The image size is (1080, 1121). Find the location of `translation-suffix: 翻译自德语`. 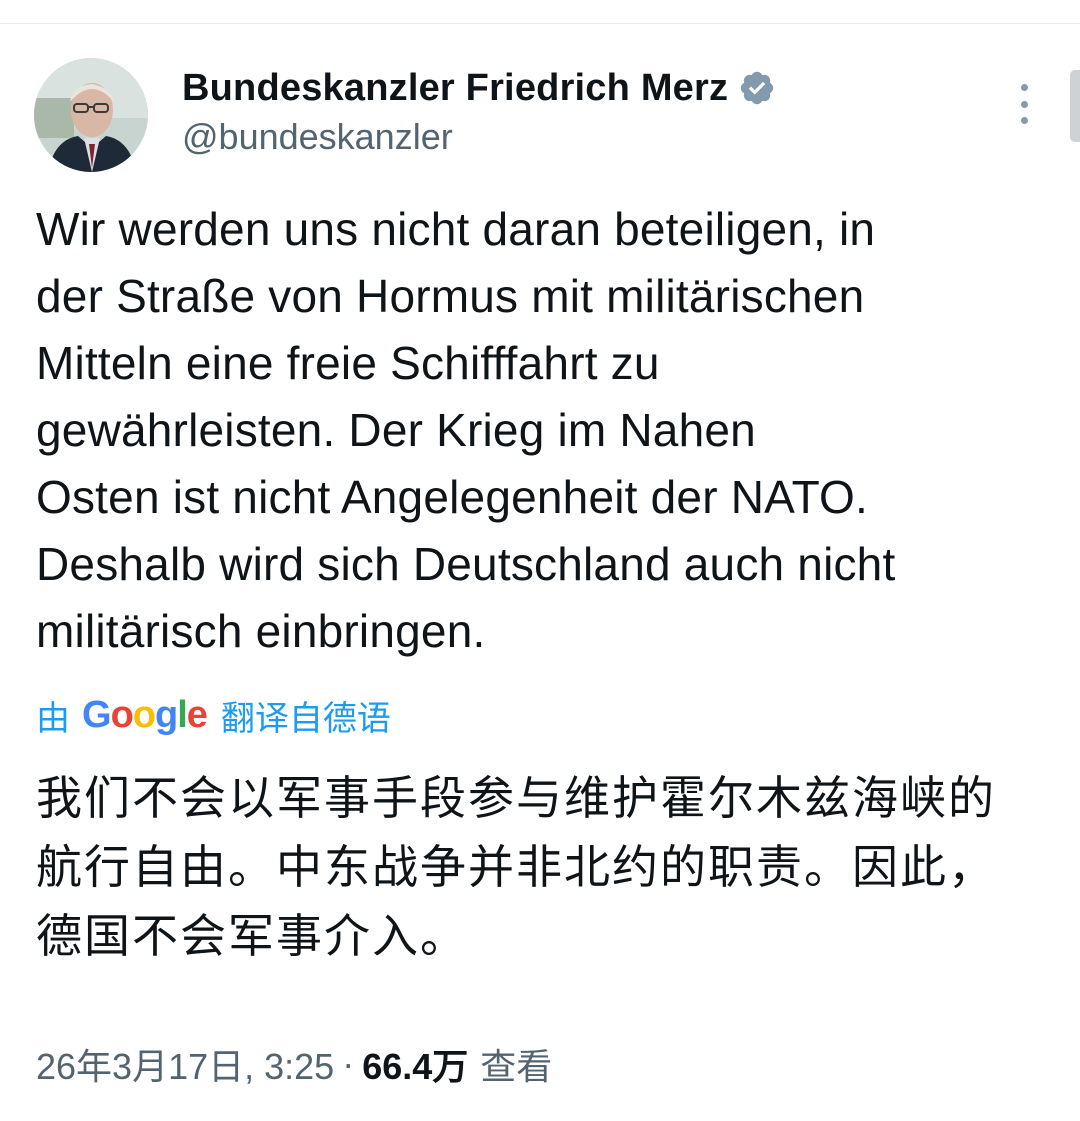

translation-suffix: 翻译自德语 is located at coordinates (305, 718).